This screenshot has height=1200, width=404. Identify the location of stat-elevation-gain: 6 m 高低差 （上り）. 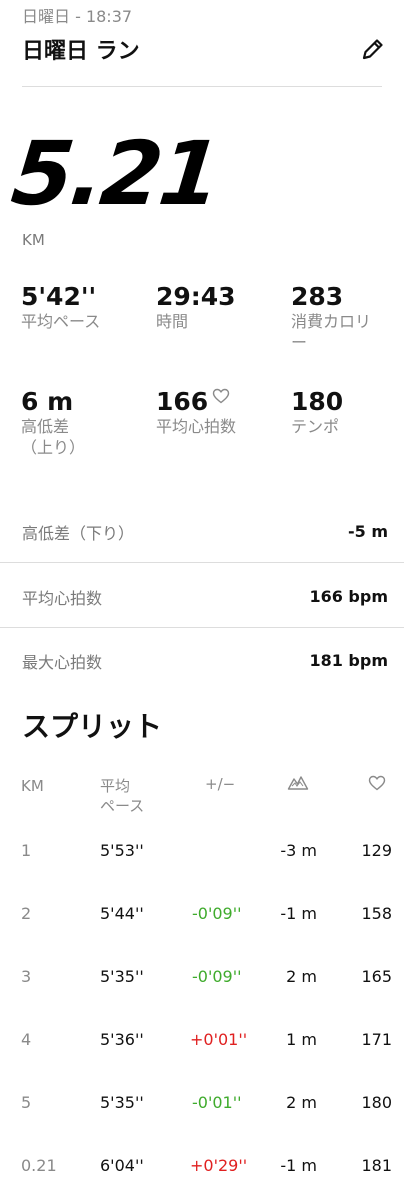
(53, 422).